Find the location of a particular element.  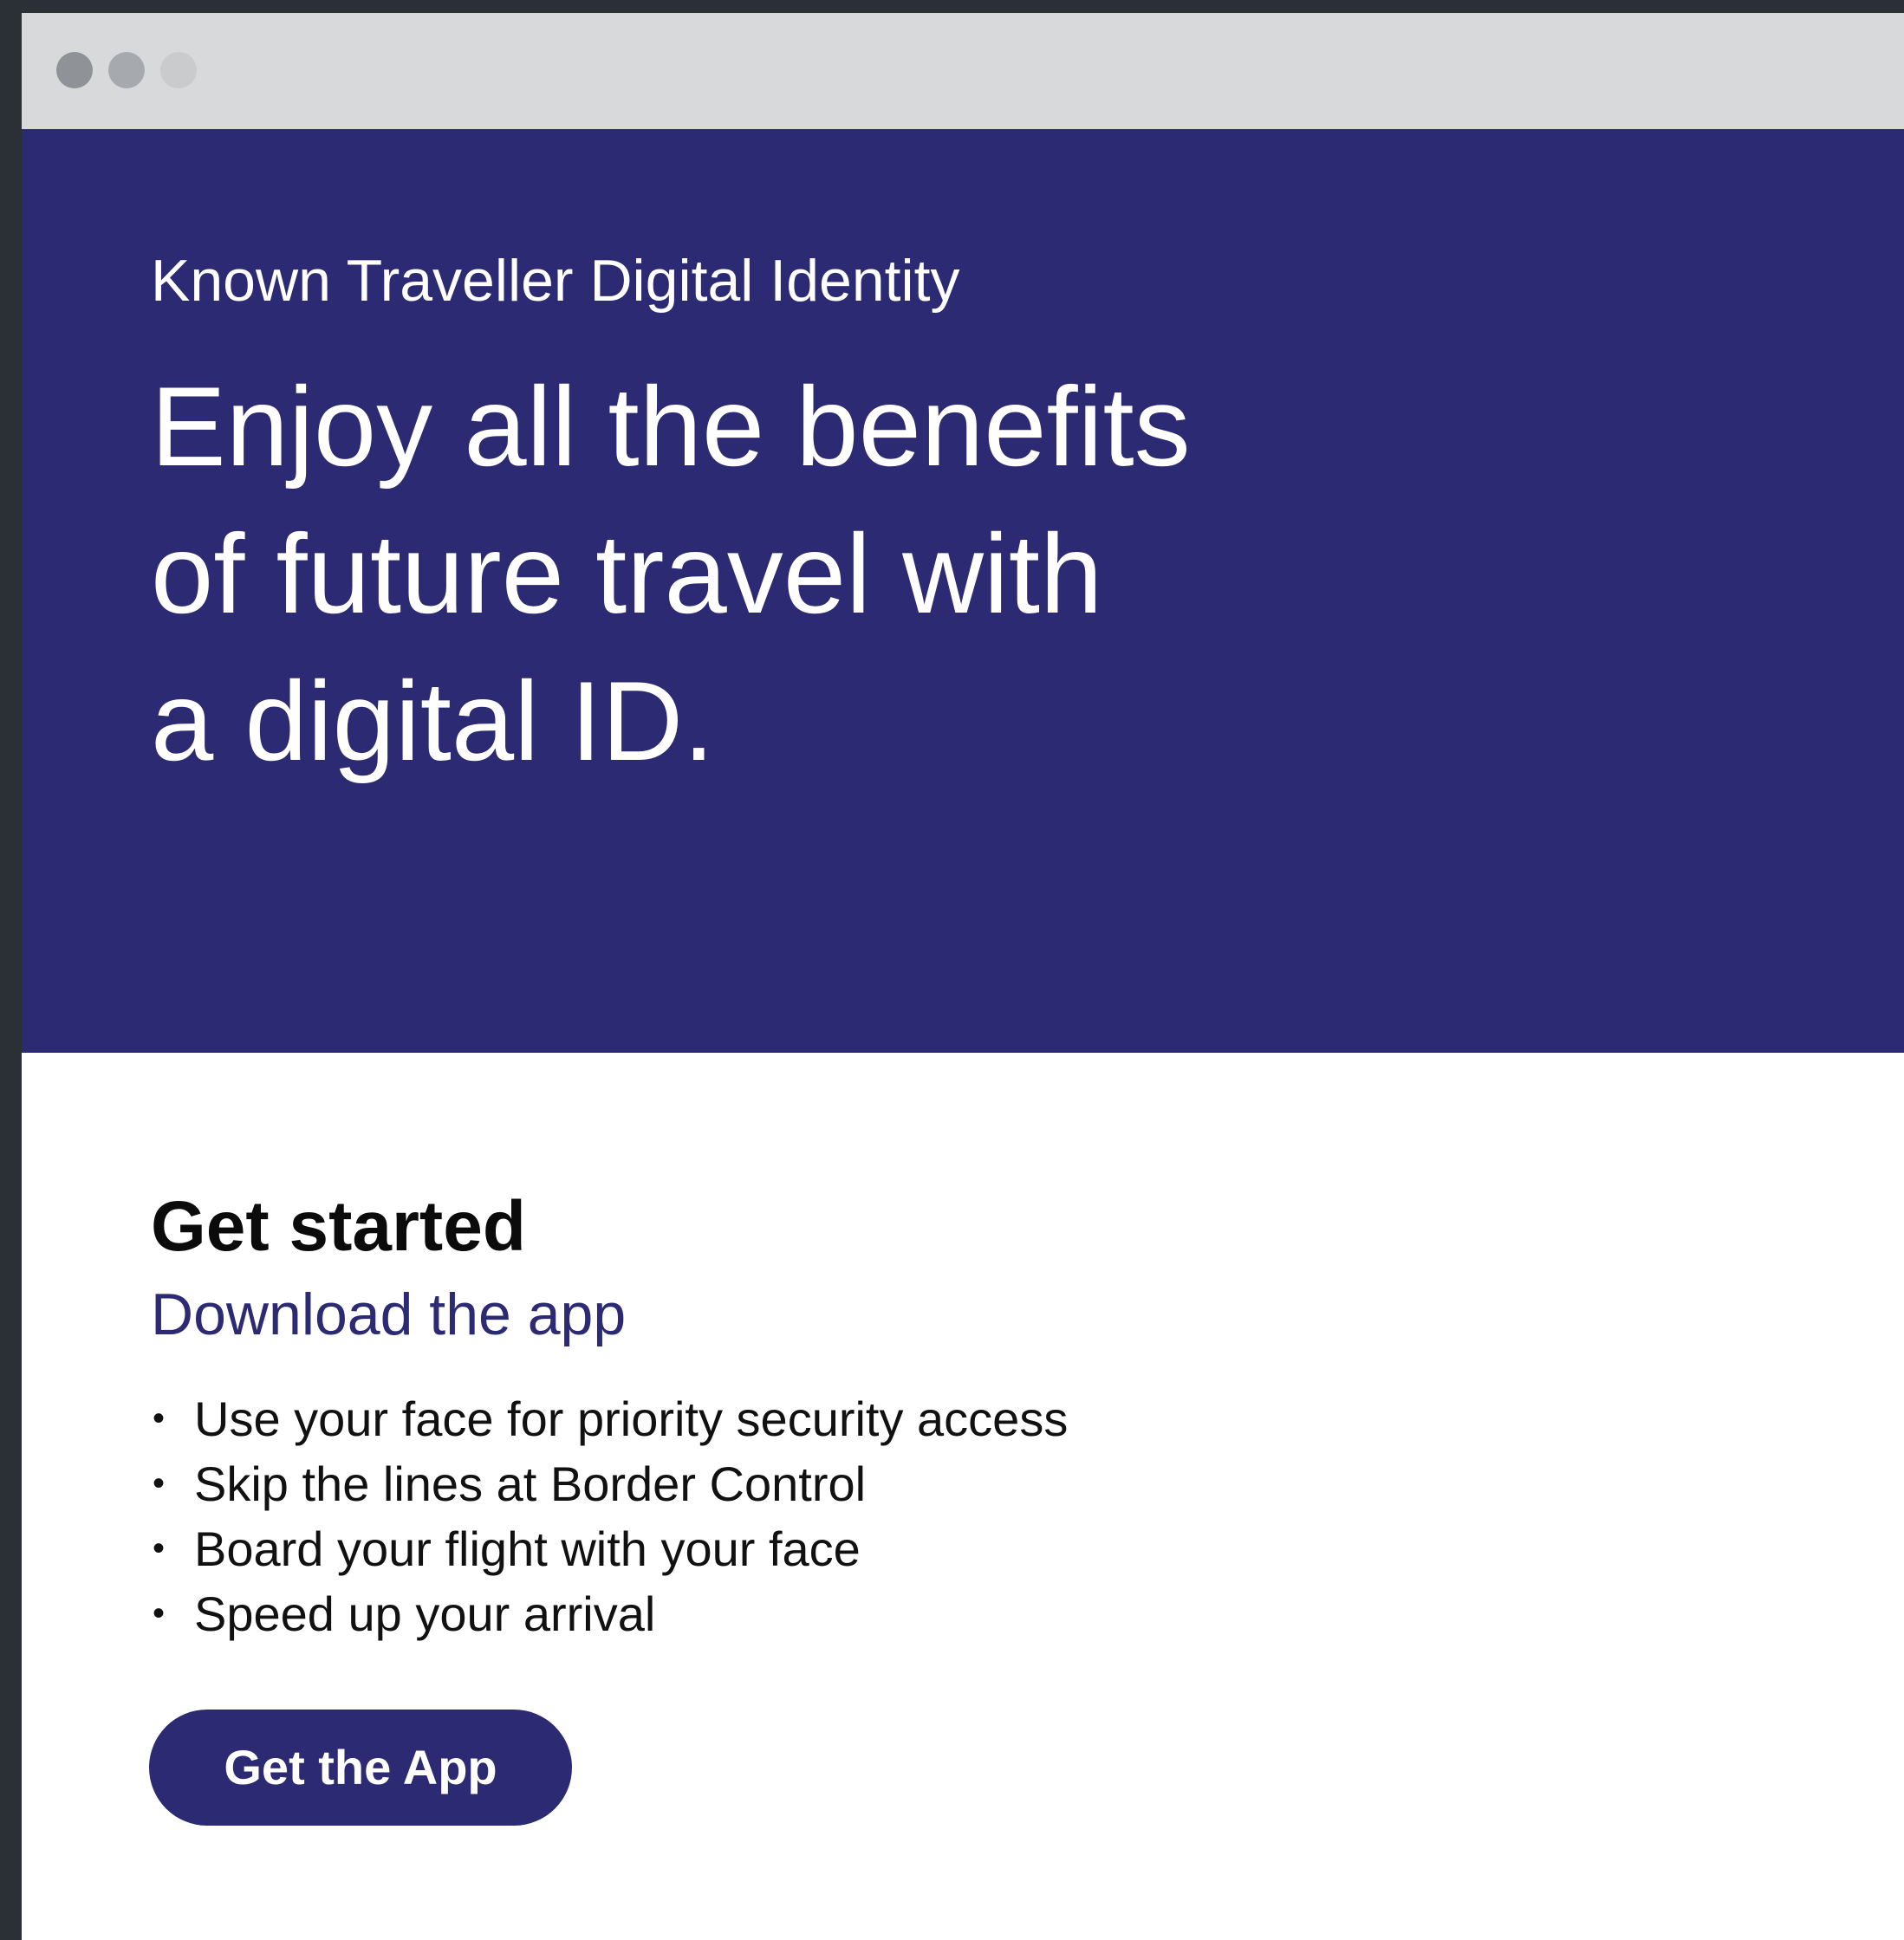

hero-headline-line: of future travel with is located at coordinates (627, 573).